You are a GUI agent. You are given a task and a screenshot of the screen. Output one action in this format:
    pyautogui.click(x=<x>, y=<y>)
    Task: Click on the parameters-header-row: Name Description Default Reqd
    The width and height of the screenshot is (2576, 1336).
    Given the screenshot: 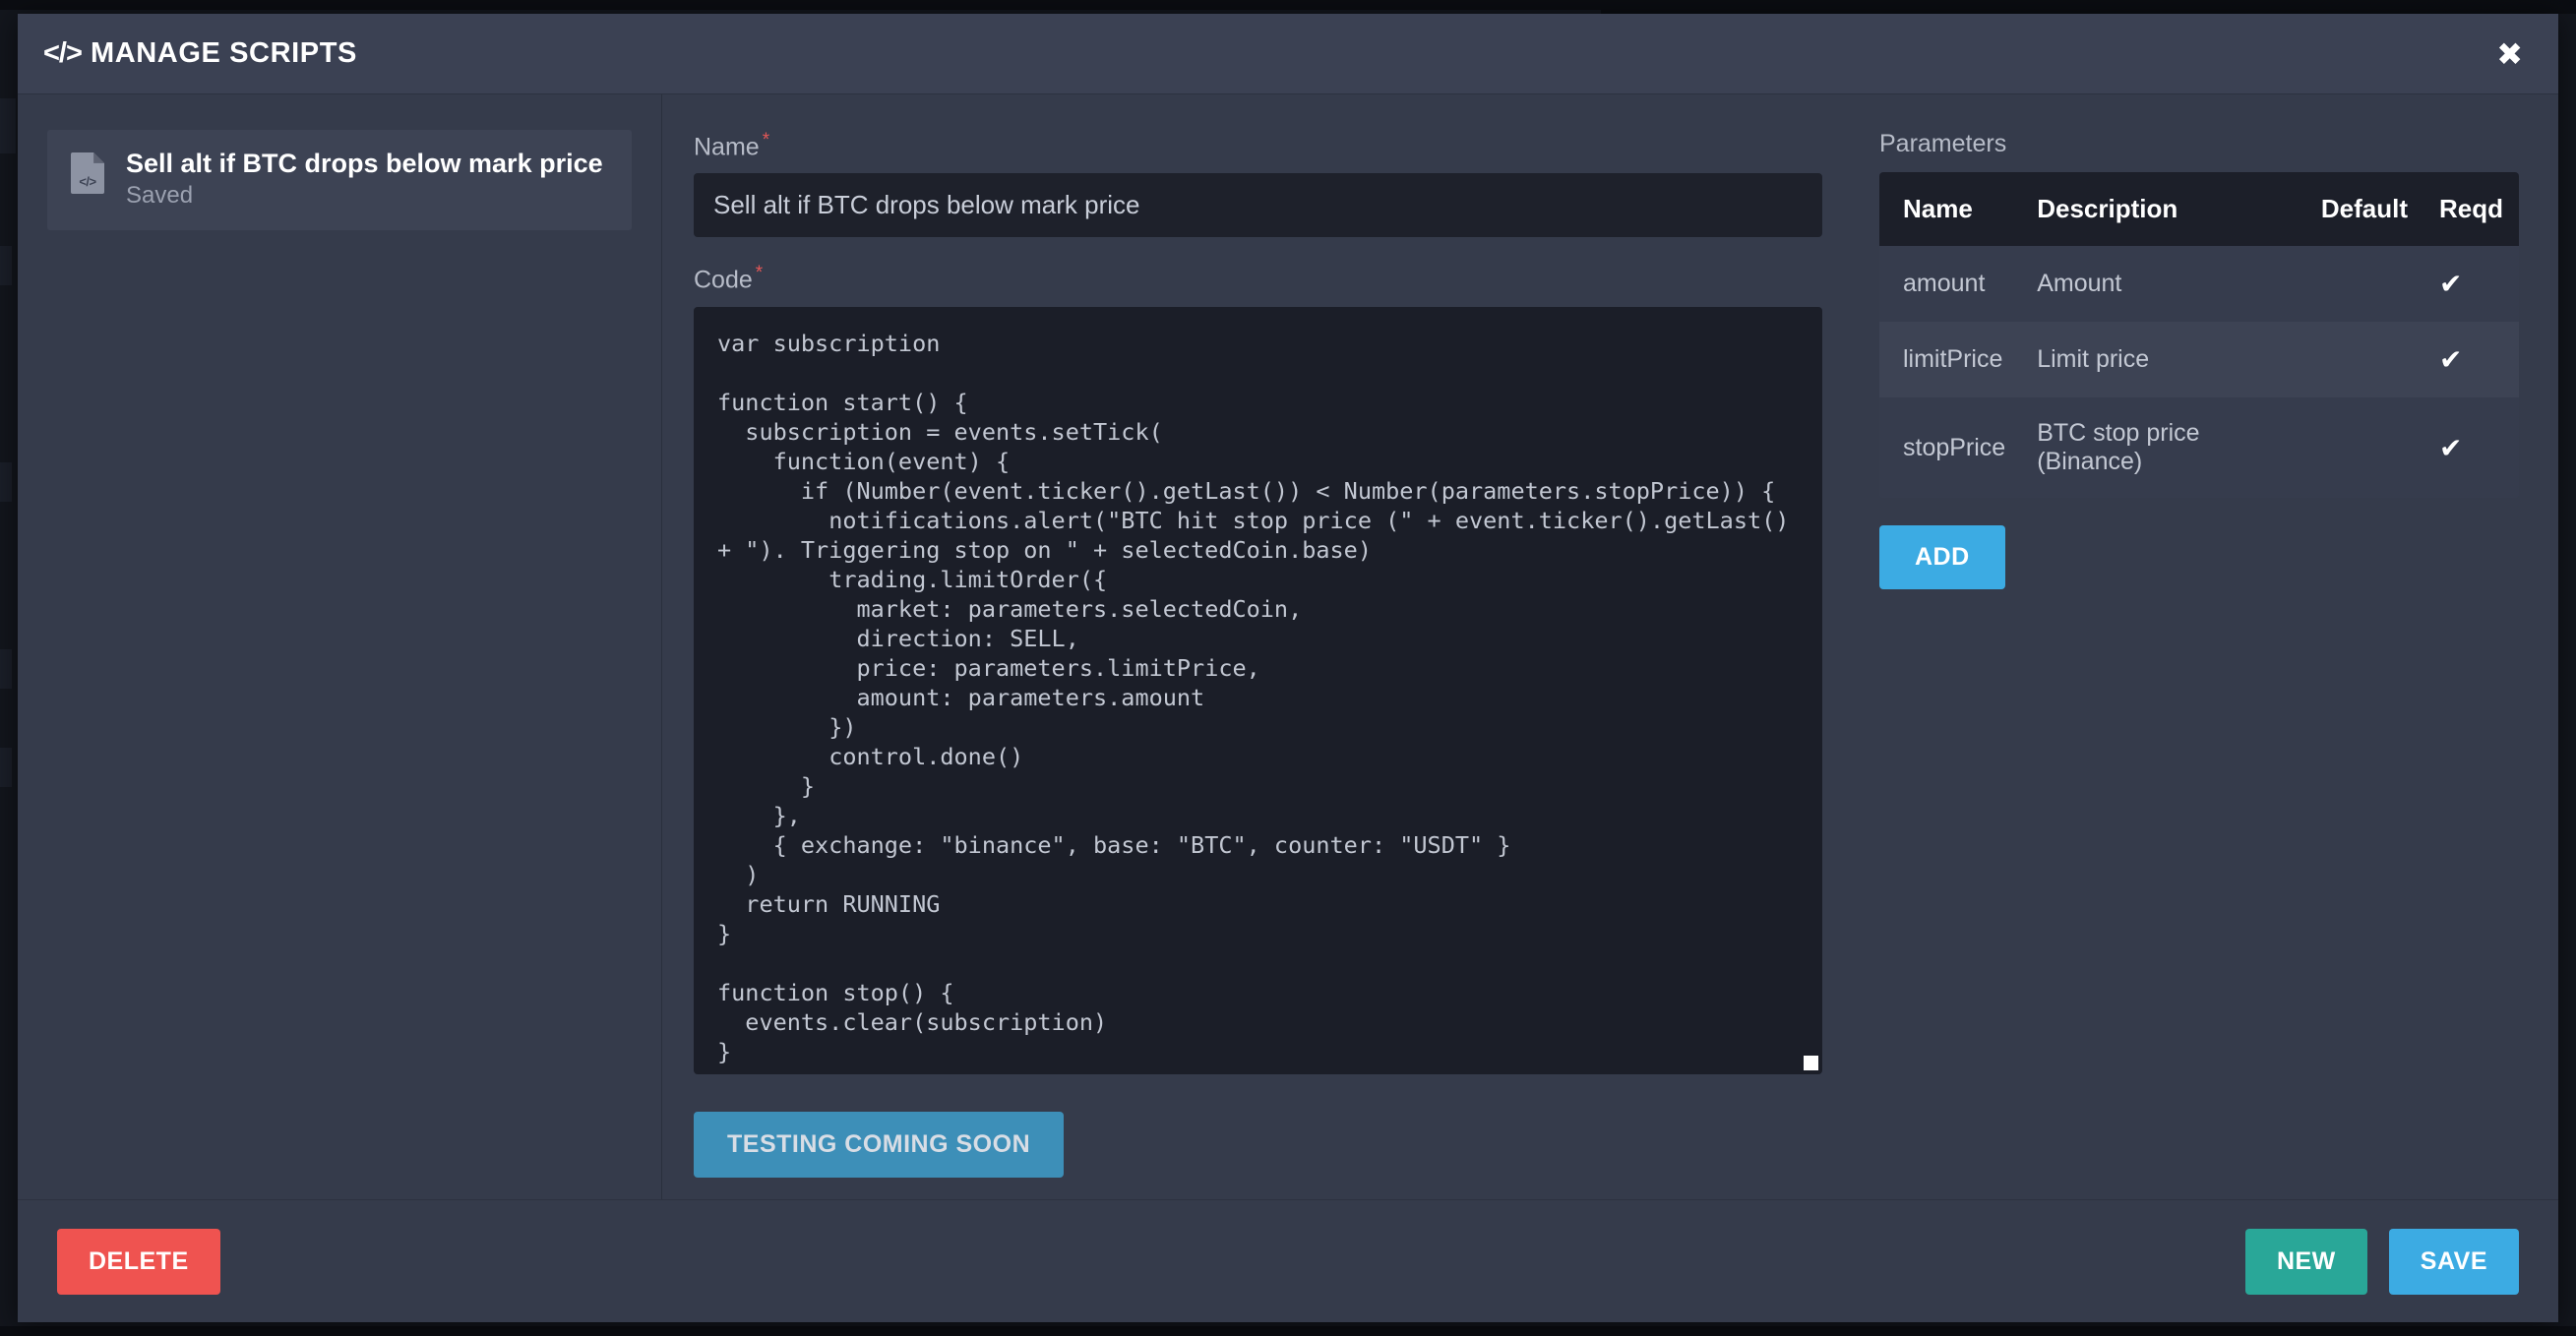 What is the action you would take?
    pyautogui.click(x=2199, y=209)
    